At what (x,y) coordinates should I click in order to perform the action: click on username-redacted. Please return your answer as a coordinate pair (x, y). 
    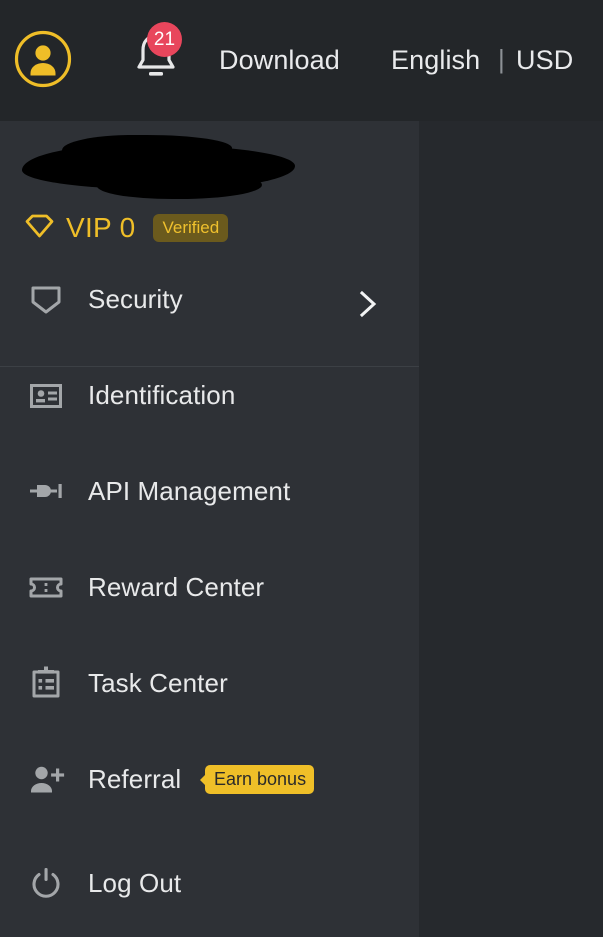
    Looking at the image, I should click on (158, 167).